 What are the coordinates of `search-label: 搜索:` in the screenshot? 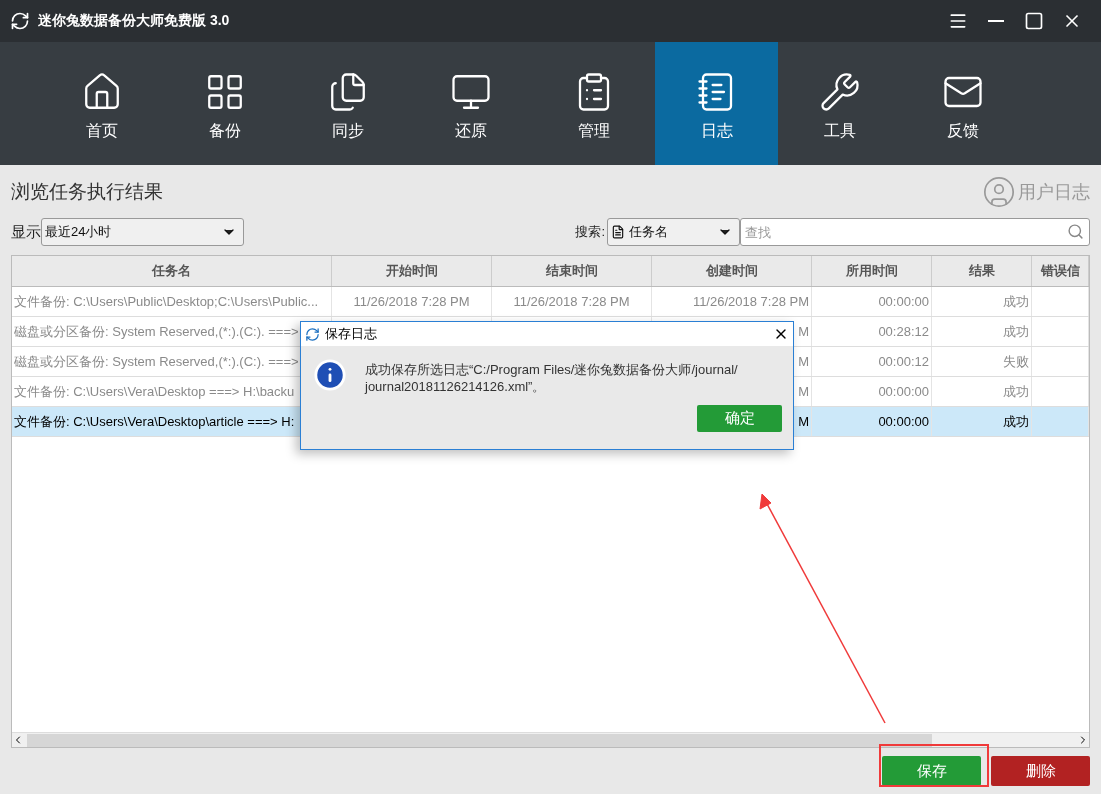 It's located at (590, 232).